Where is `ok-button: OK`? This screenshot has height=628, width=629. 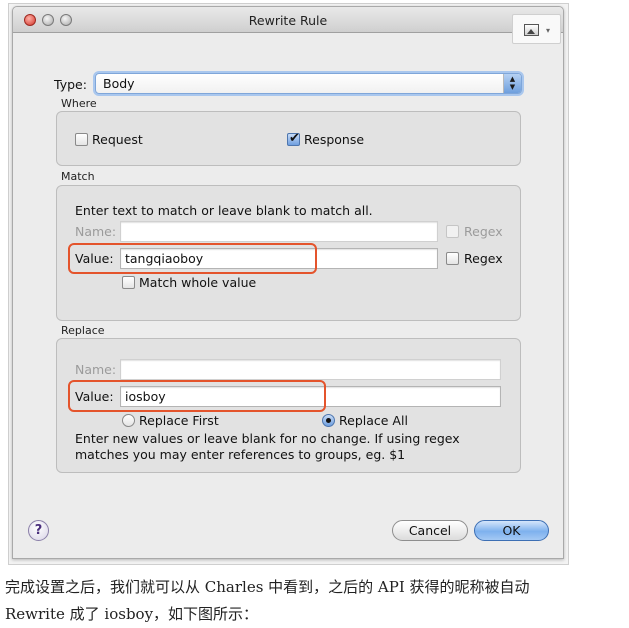 ok-button: OK is located at coordinates (511, 530).